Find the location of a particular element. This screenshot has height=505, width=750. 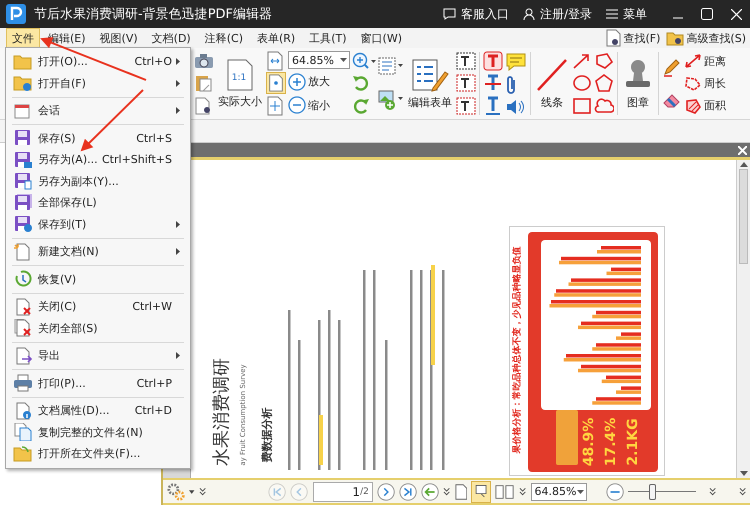

form-pencil-icon is located at coordinates (430, 75).